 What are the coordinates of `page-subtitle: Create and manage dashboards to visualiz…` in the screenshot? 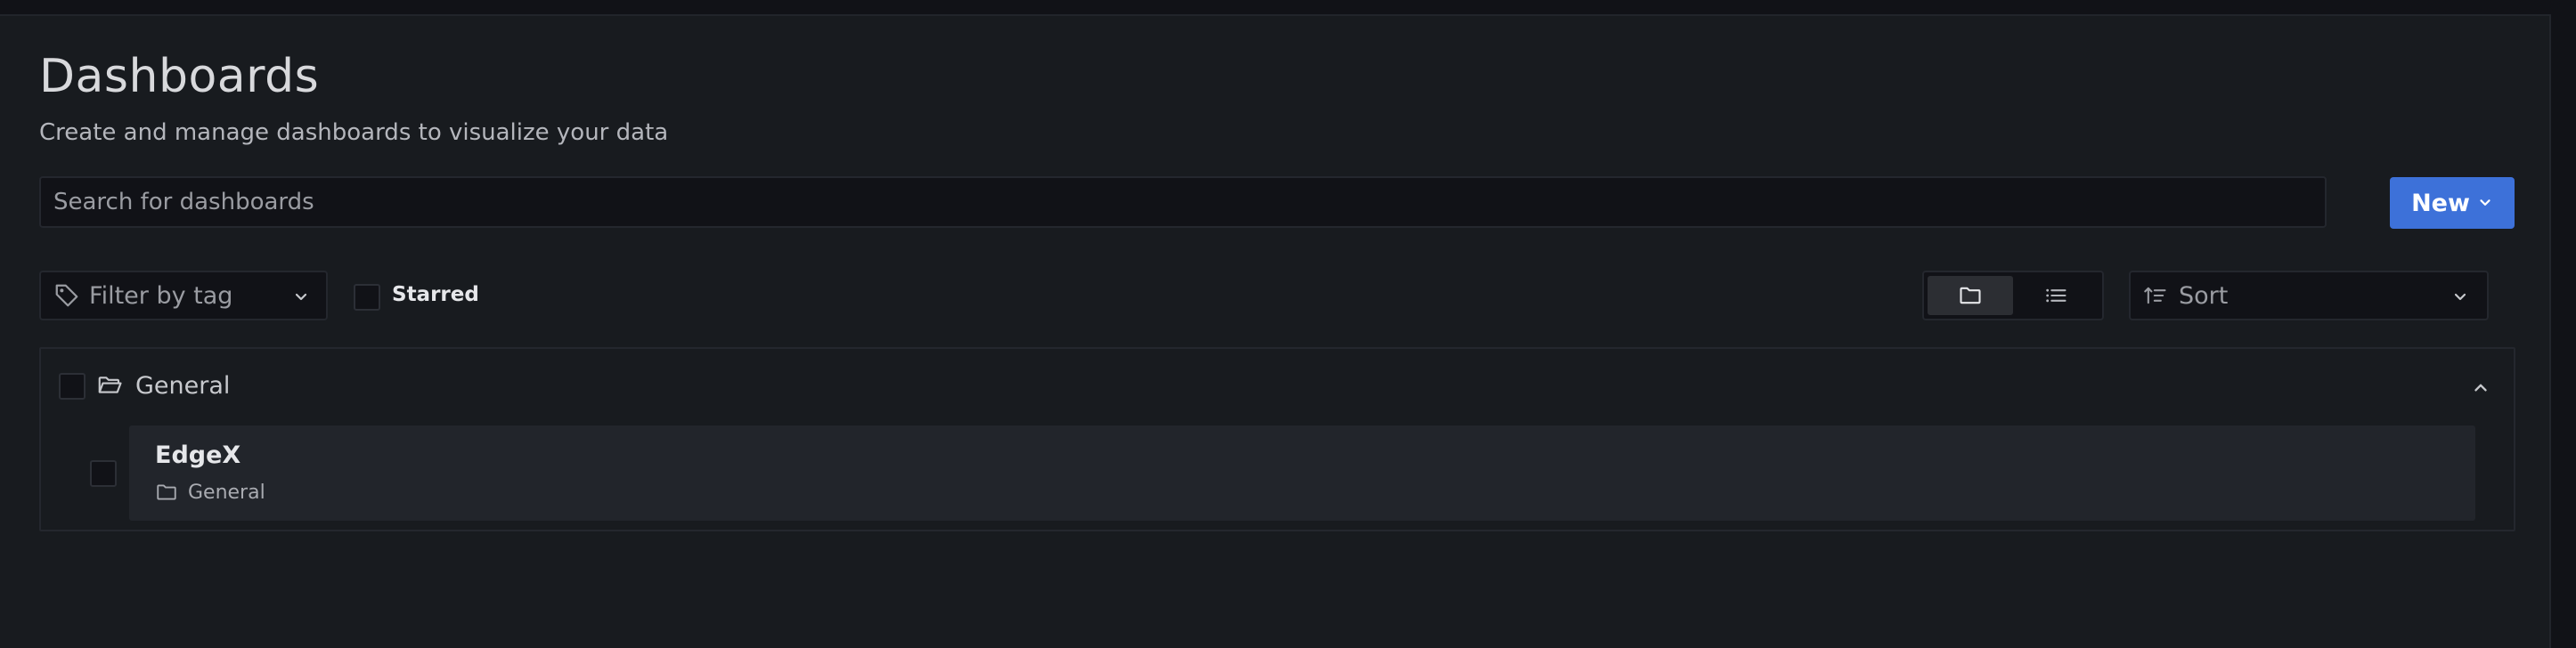 It's located at (354, 132).